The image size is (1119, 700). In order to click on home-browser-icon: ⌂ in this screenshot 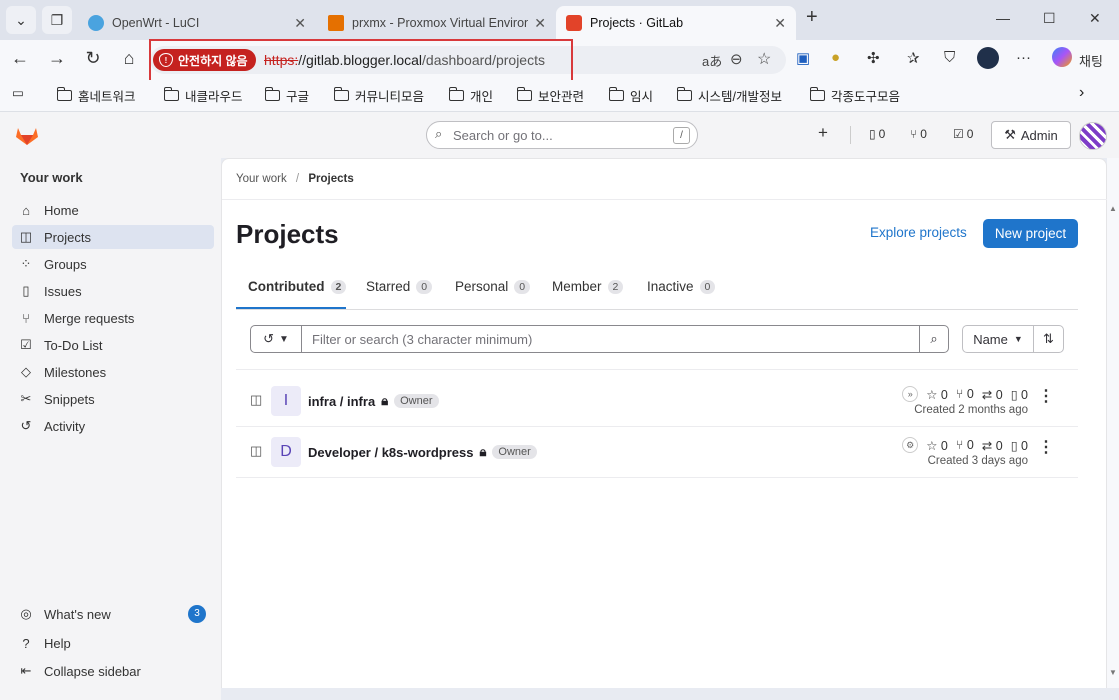, I will do `click(129, 58)`.